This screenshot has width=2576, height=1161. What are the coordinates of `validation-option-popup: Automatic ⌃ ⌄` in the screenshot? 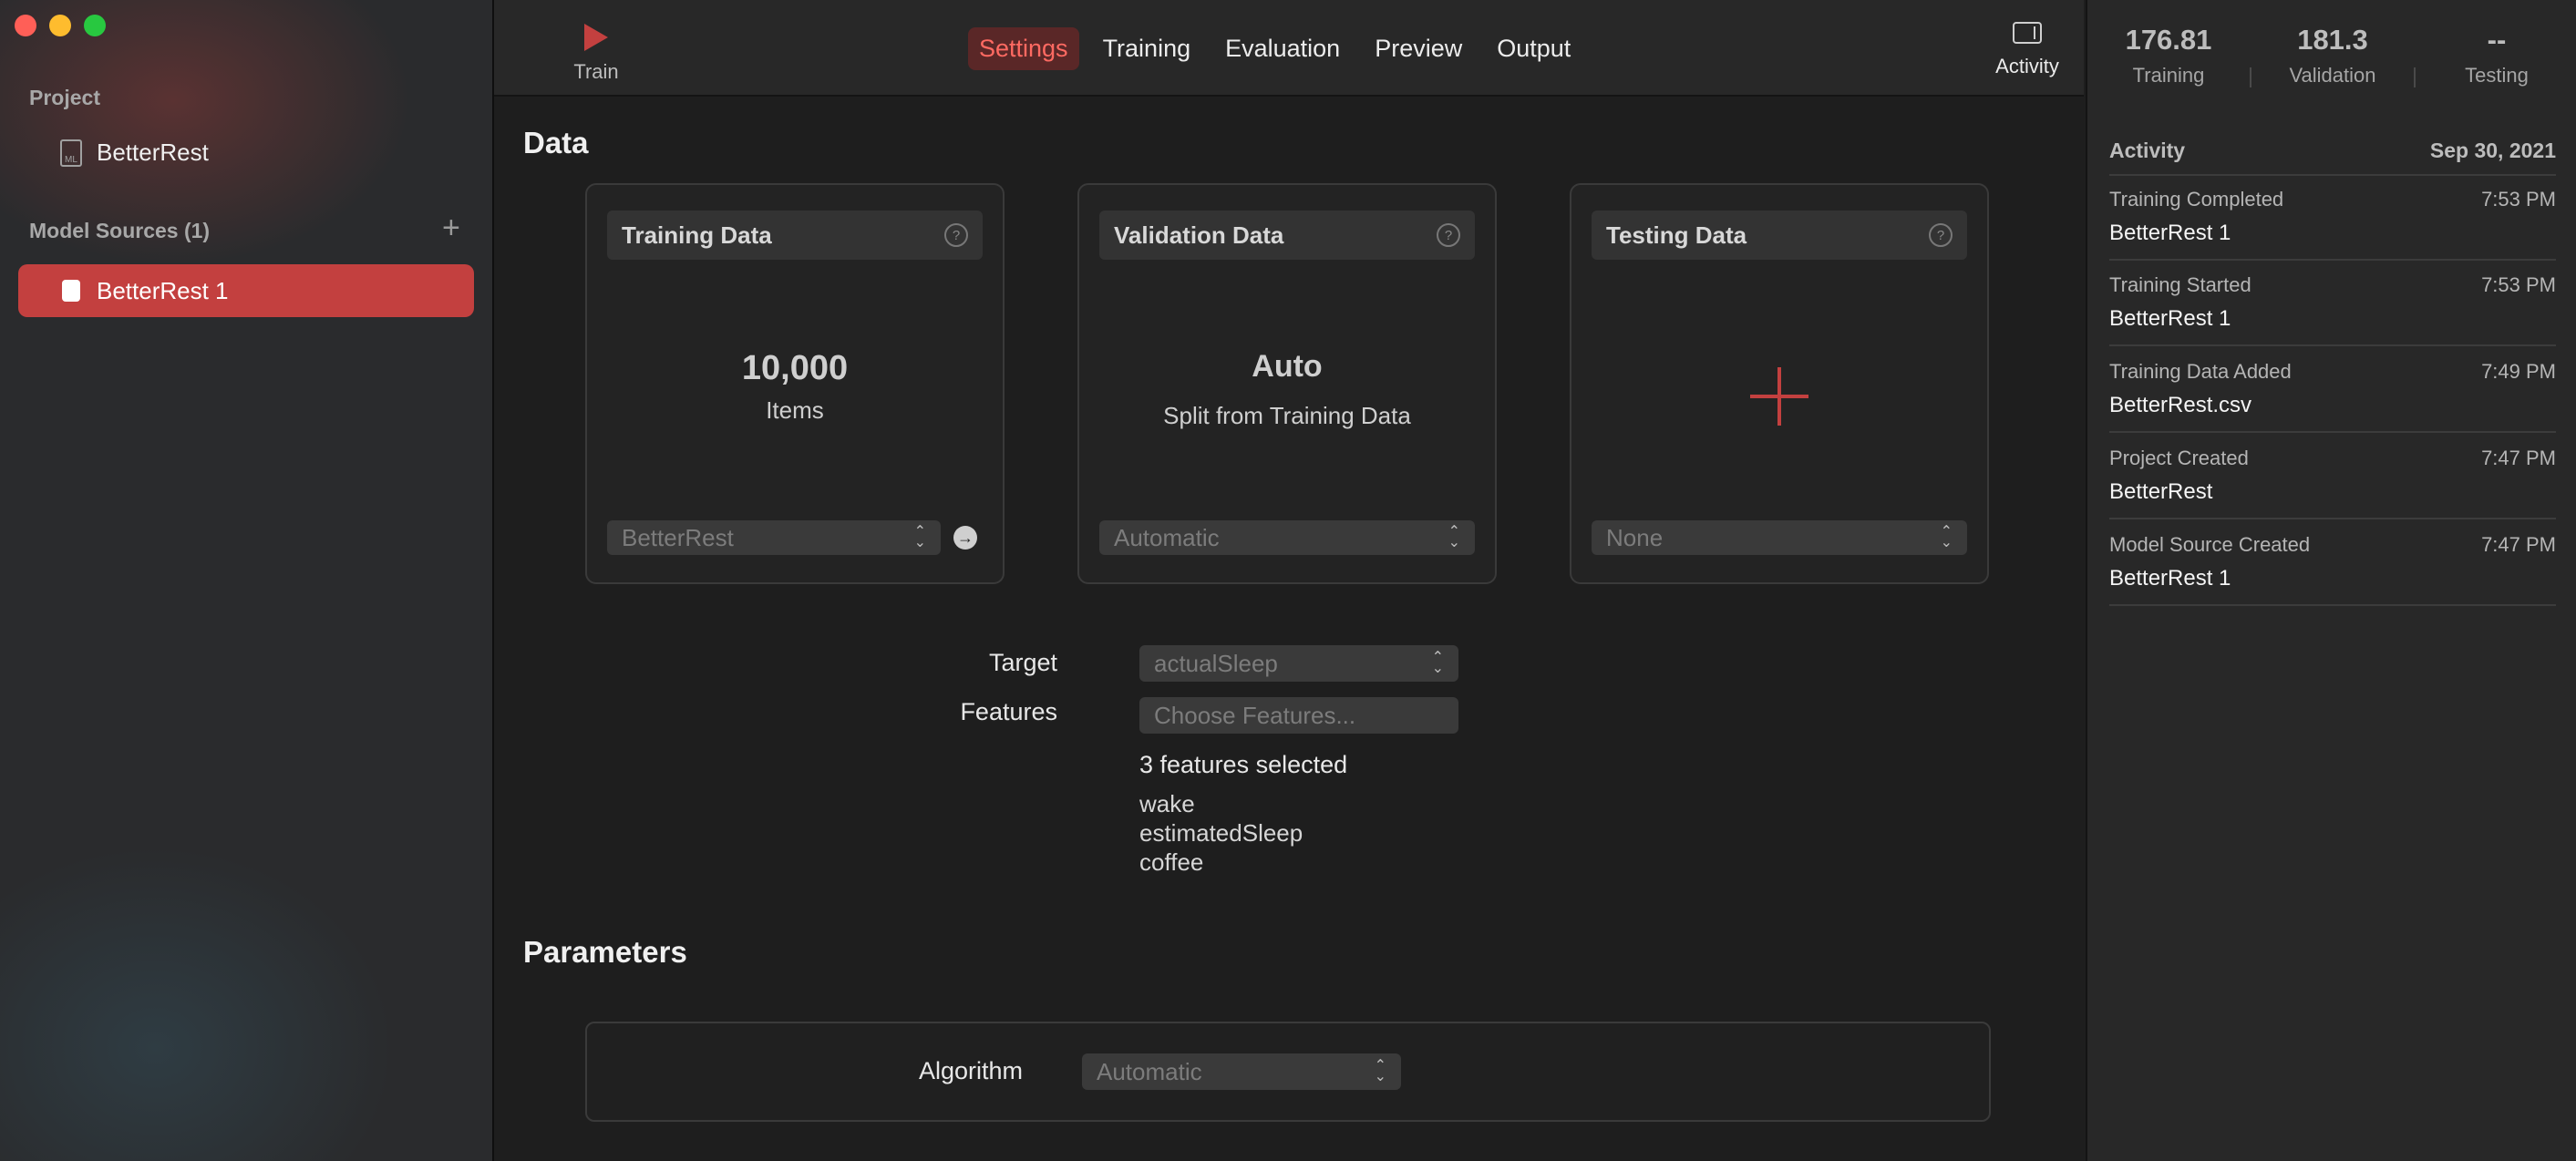 It's located at (1287, 537).